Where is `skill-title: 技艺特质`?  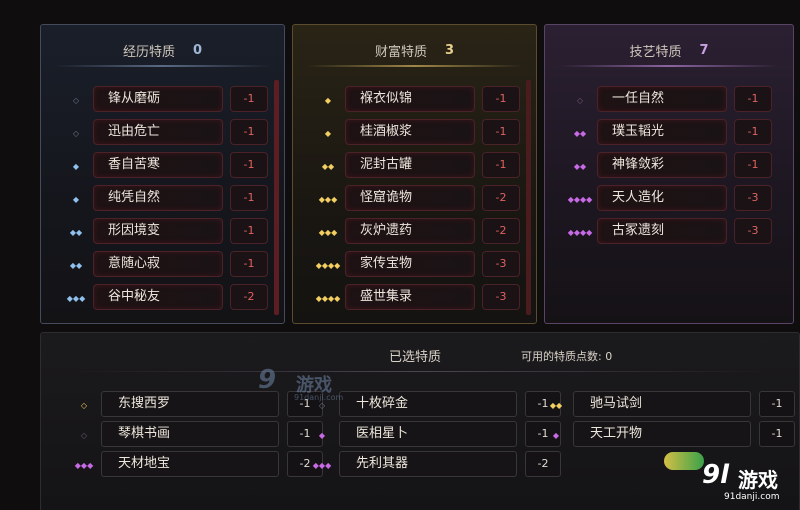 skill-title: 技艺特质 is located at coordinates (655, 52).